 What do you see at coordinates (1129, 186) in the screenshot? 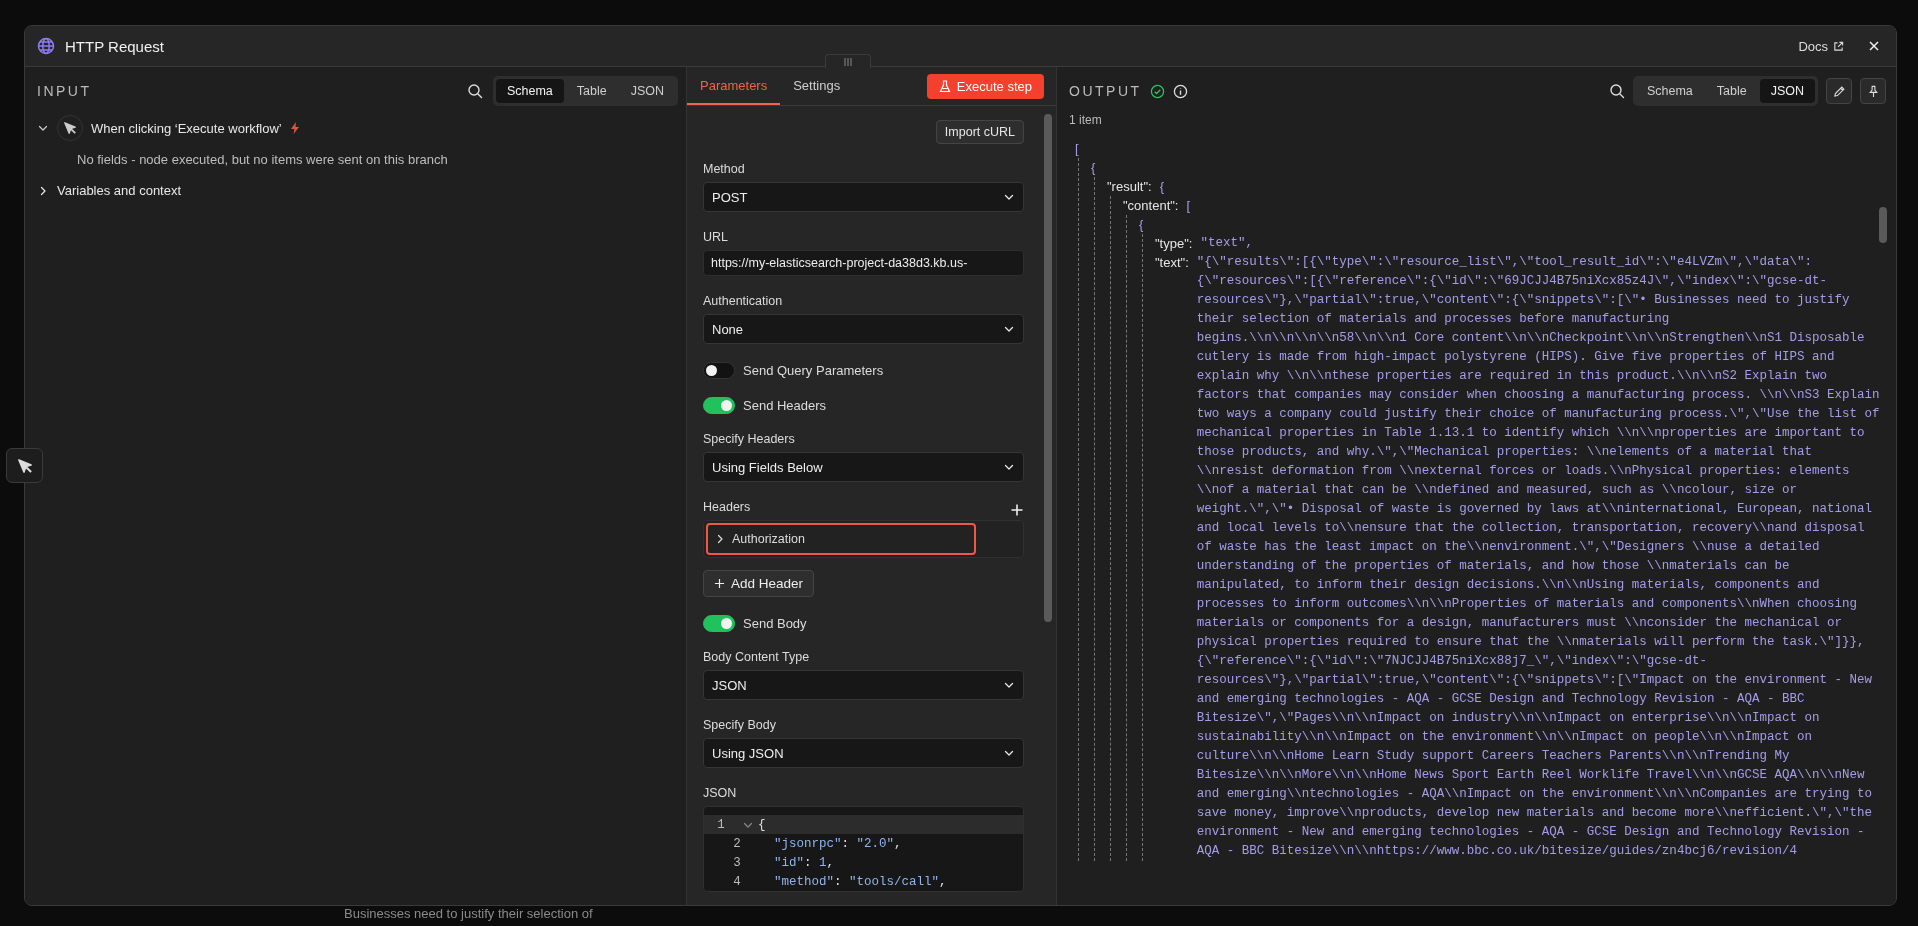
I see `json-key: "result":` at bounding box center [1129, 186].